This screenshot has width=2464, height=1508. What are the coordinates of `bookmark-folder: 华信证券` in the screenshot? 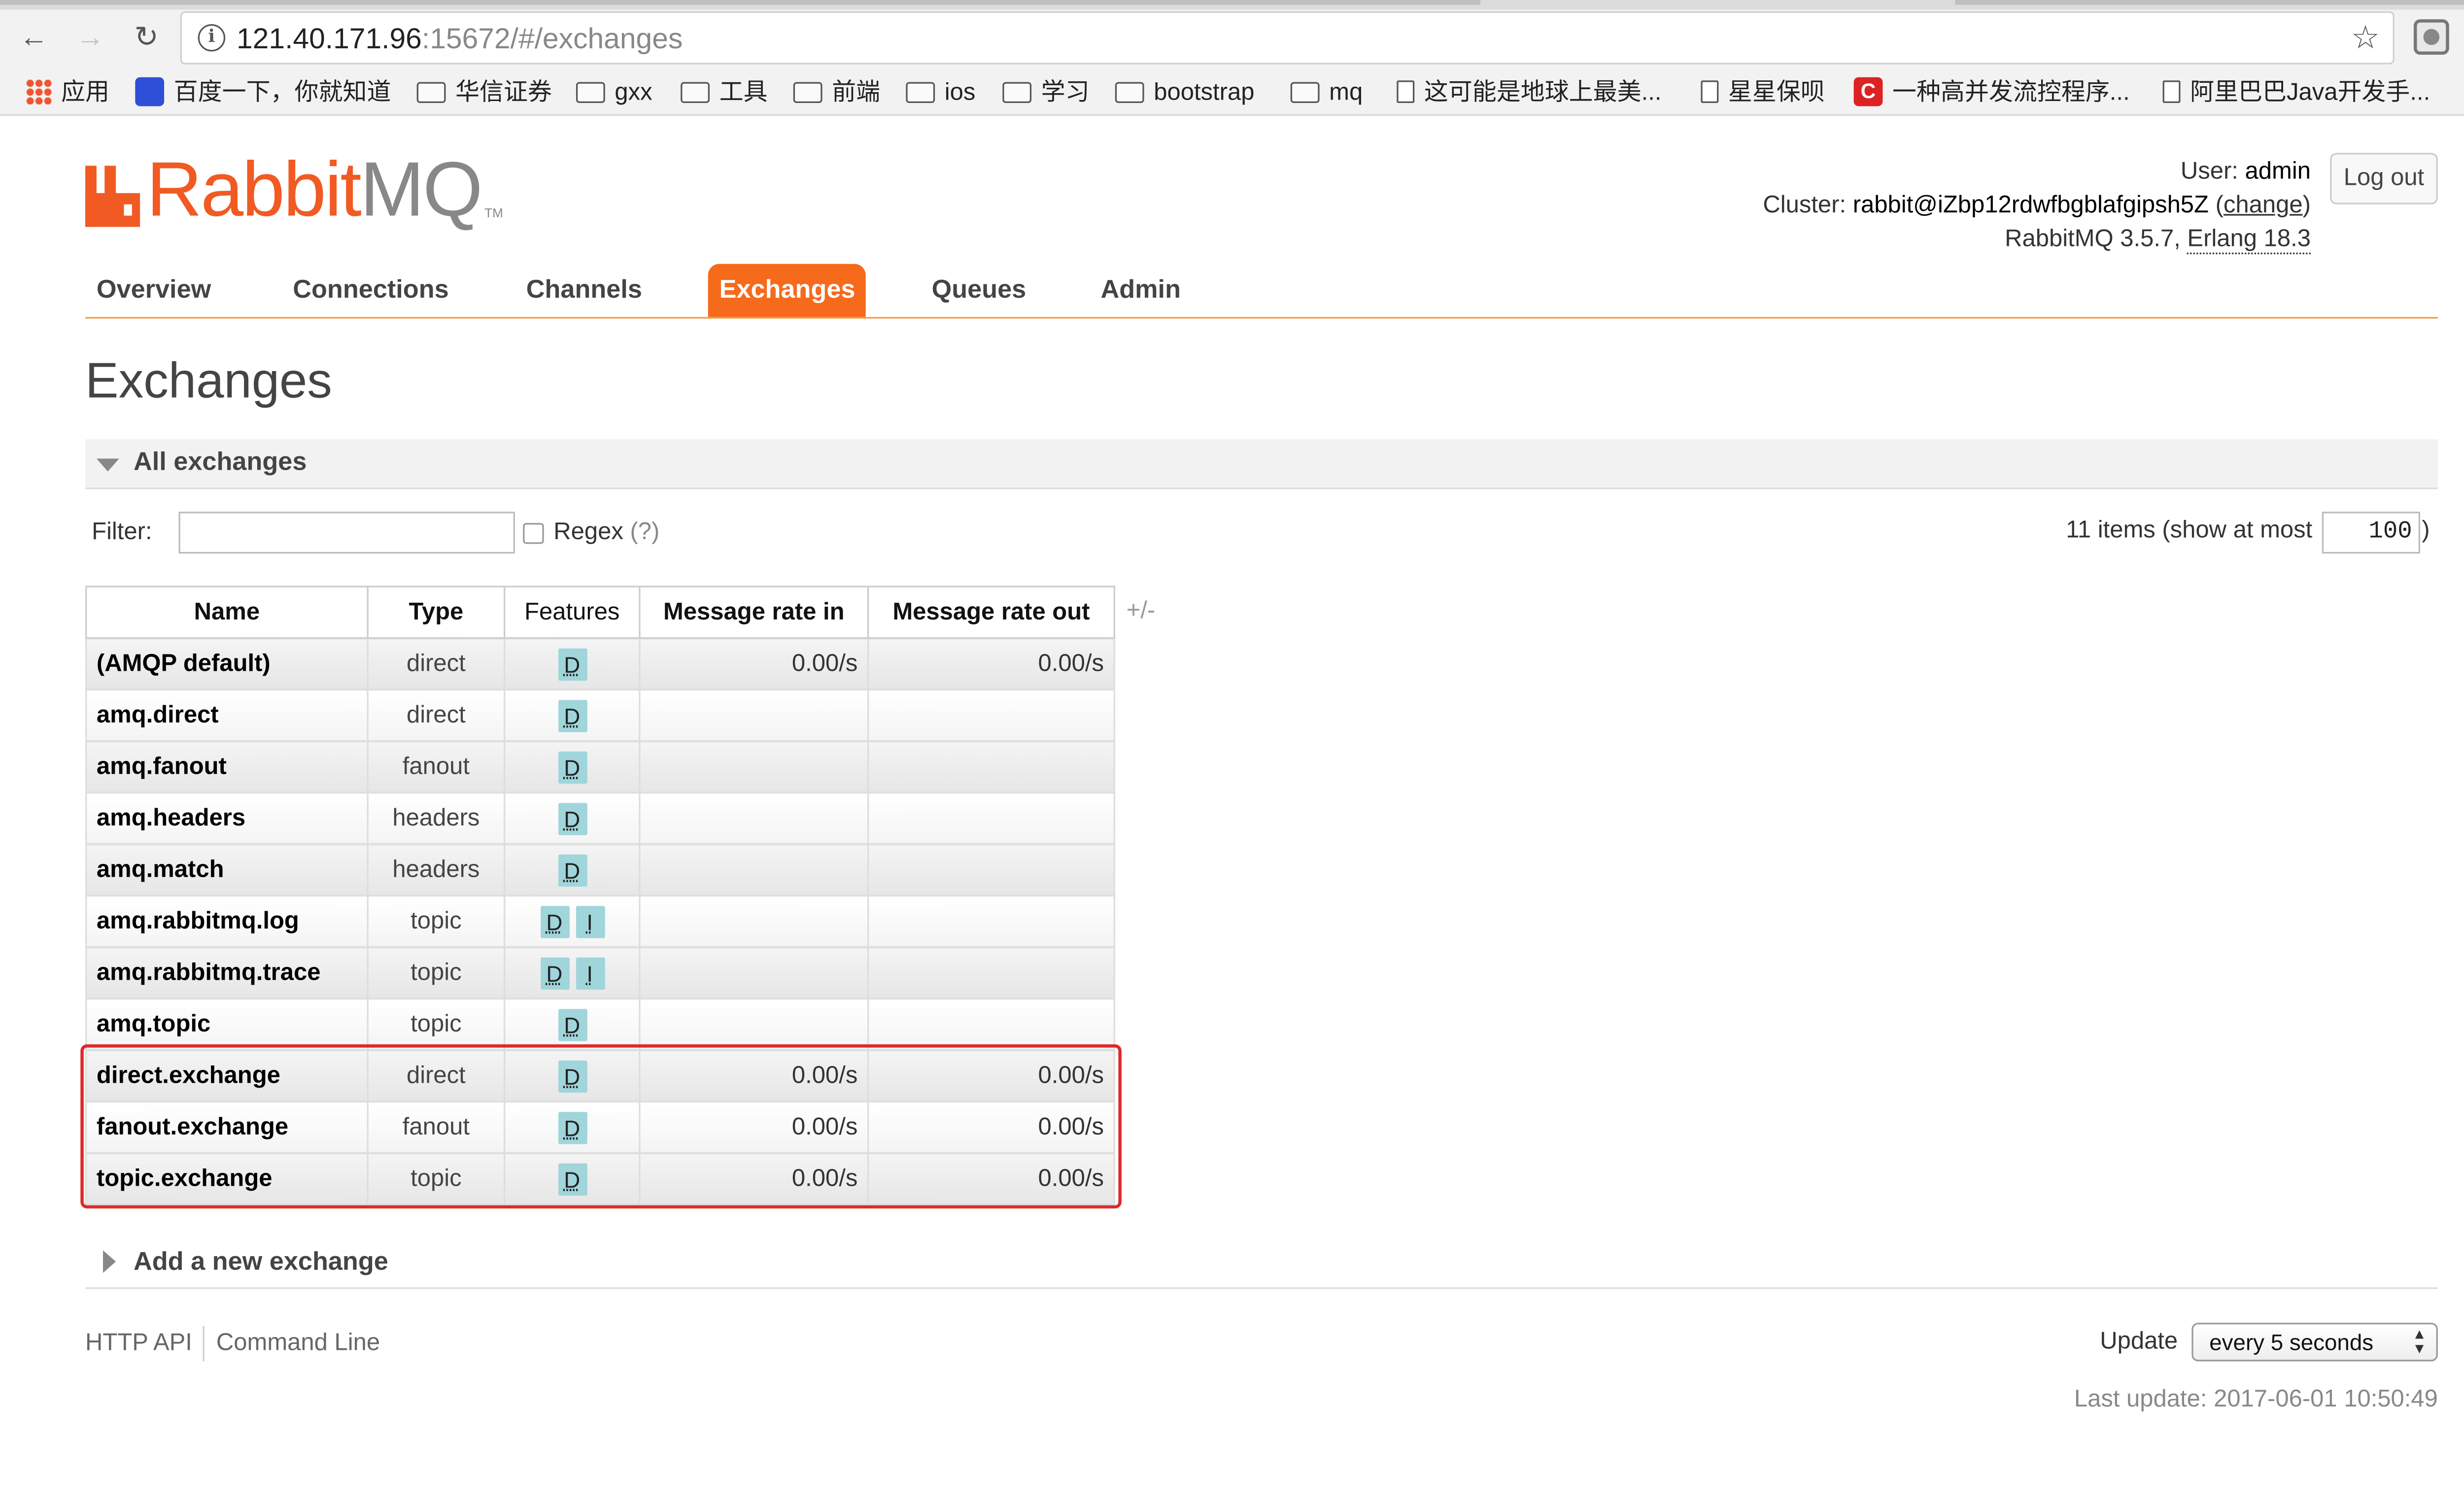 It's located at (484, 93).